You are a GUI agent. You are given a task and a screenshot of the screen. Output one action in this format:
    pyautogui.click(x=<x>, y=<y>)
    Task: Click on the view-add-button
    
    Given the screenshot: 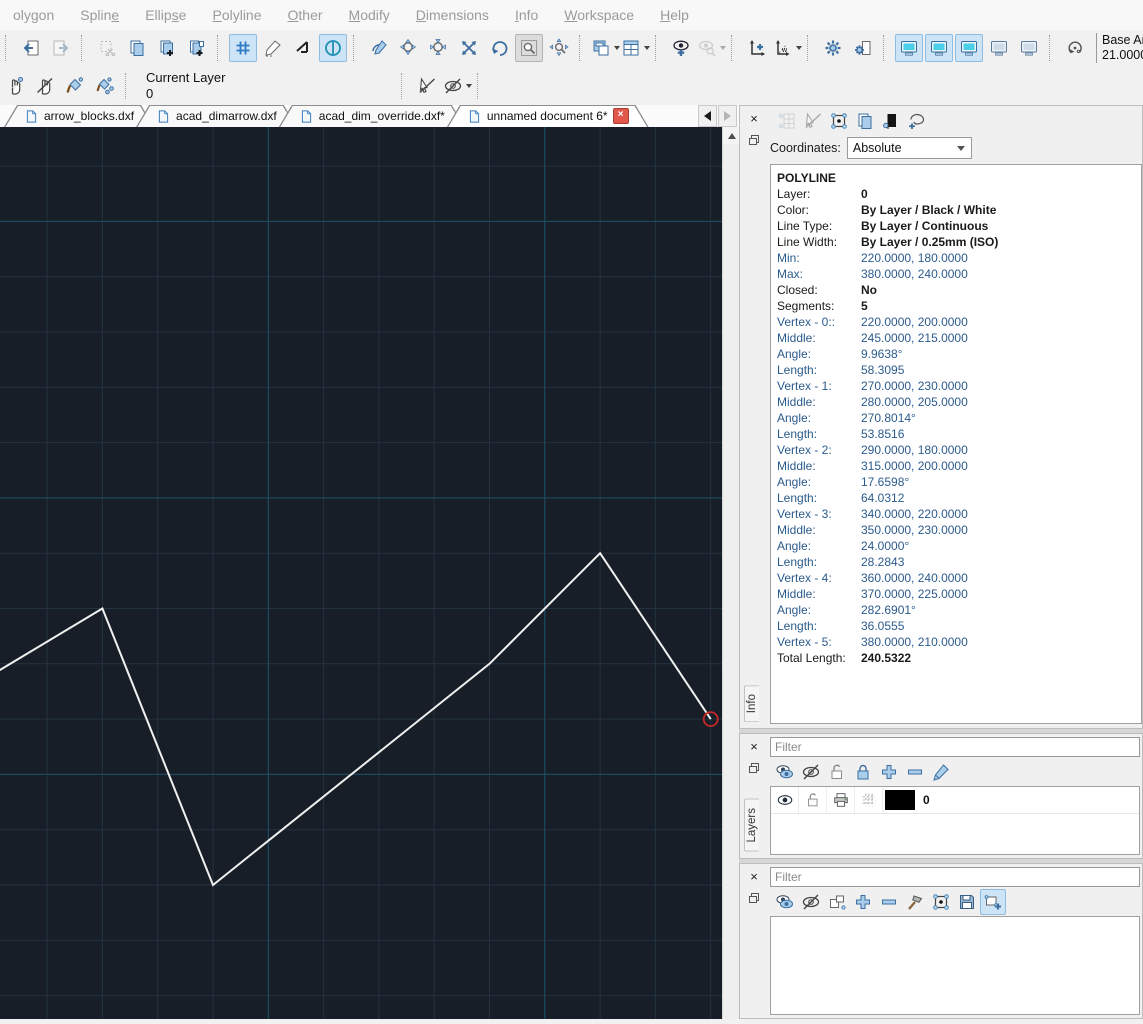 What is the action you would take?
    pyautogui.click(x=681, y=48)
    